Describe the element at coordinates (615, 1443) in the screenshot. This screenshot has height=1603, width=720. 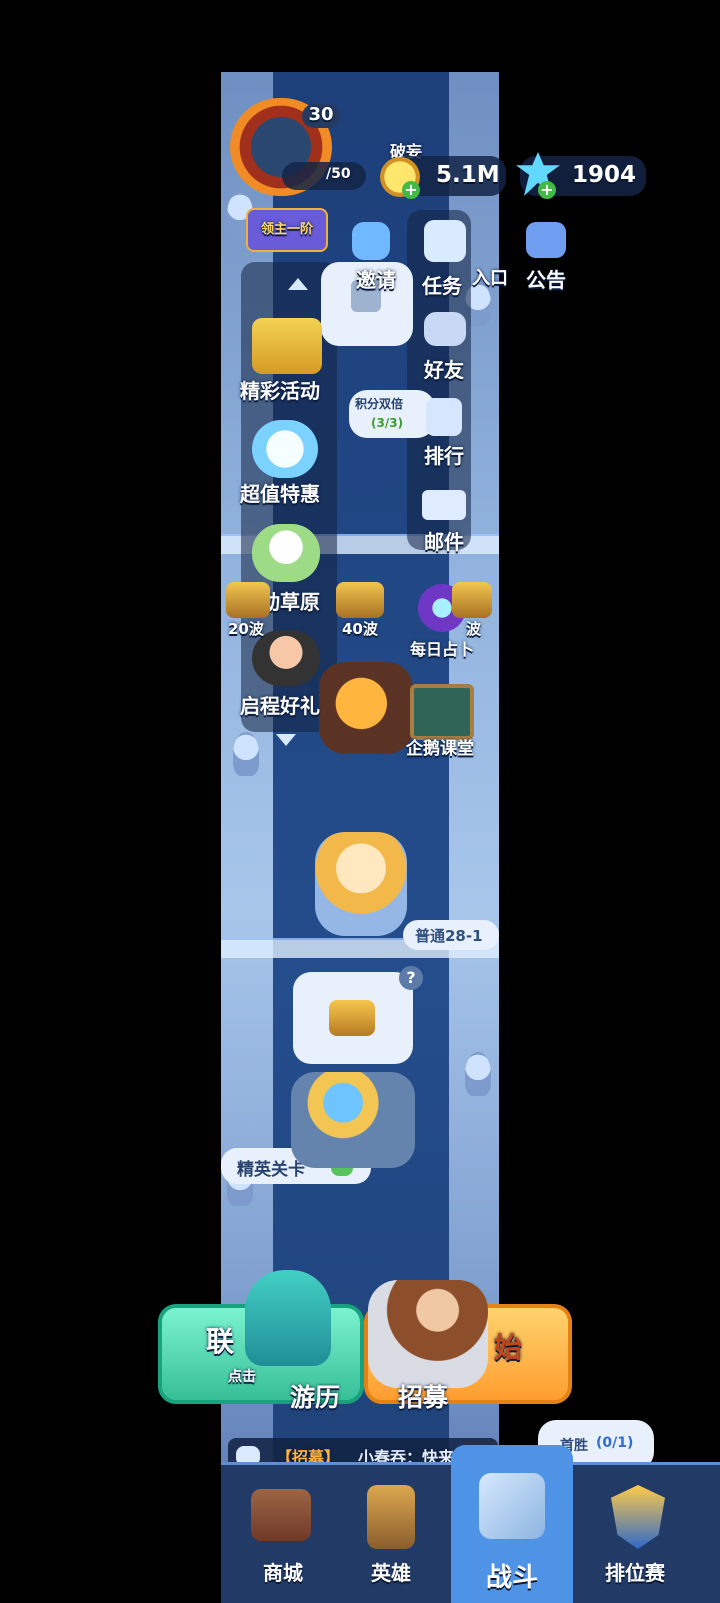
I see `first-win-progress: (0/1)` at that location.